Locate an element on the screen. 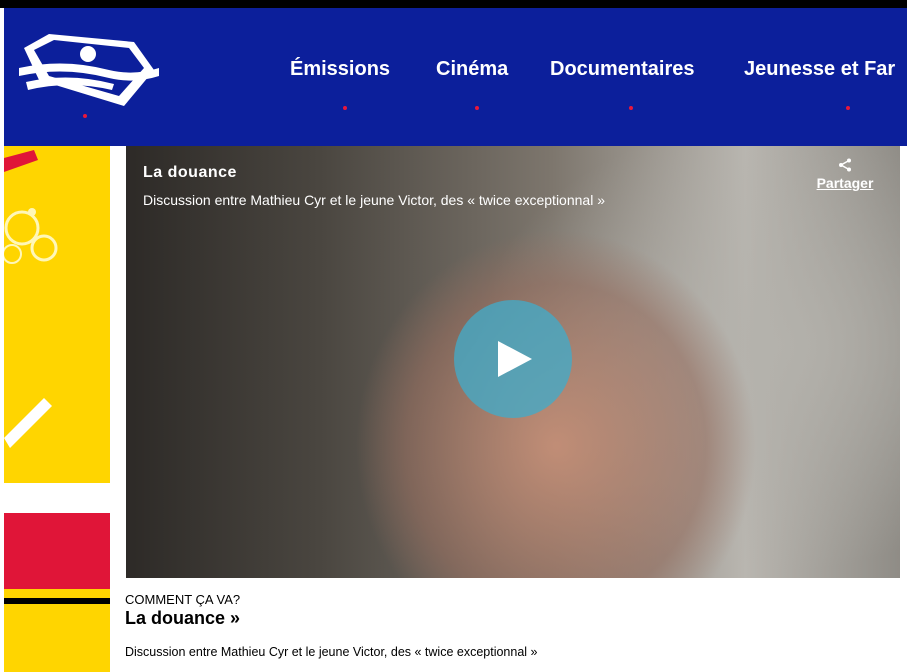 Image resolution: width=907 pixels, height=672 pixels. sidebar-white-band is located at coordinates (57, 498).